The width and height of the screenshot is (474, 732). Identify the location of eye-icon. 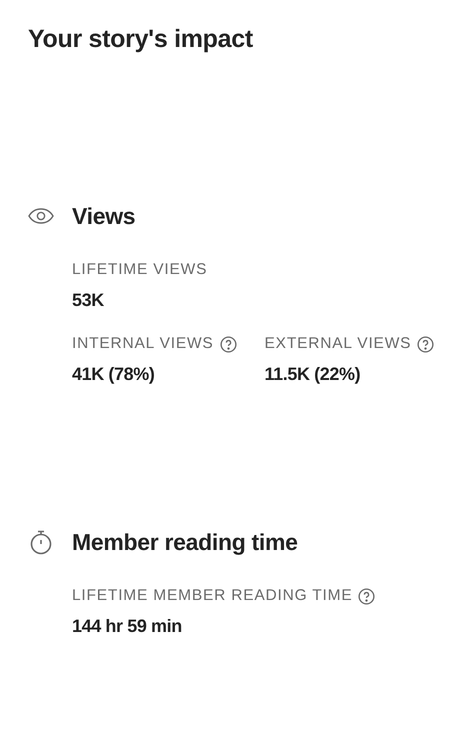
(41, 216).